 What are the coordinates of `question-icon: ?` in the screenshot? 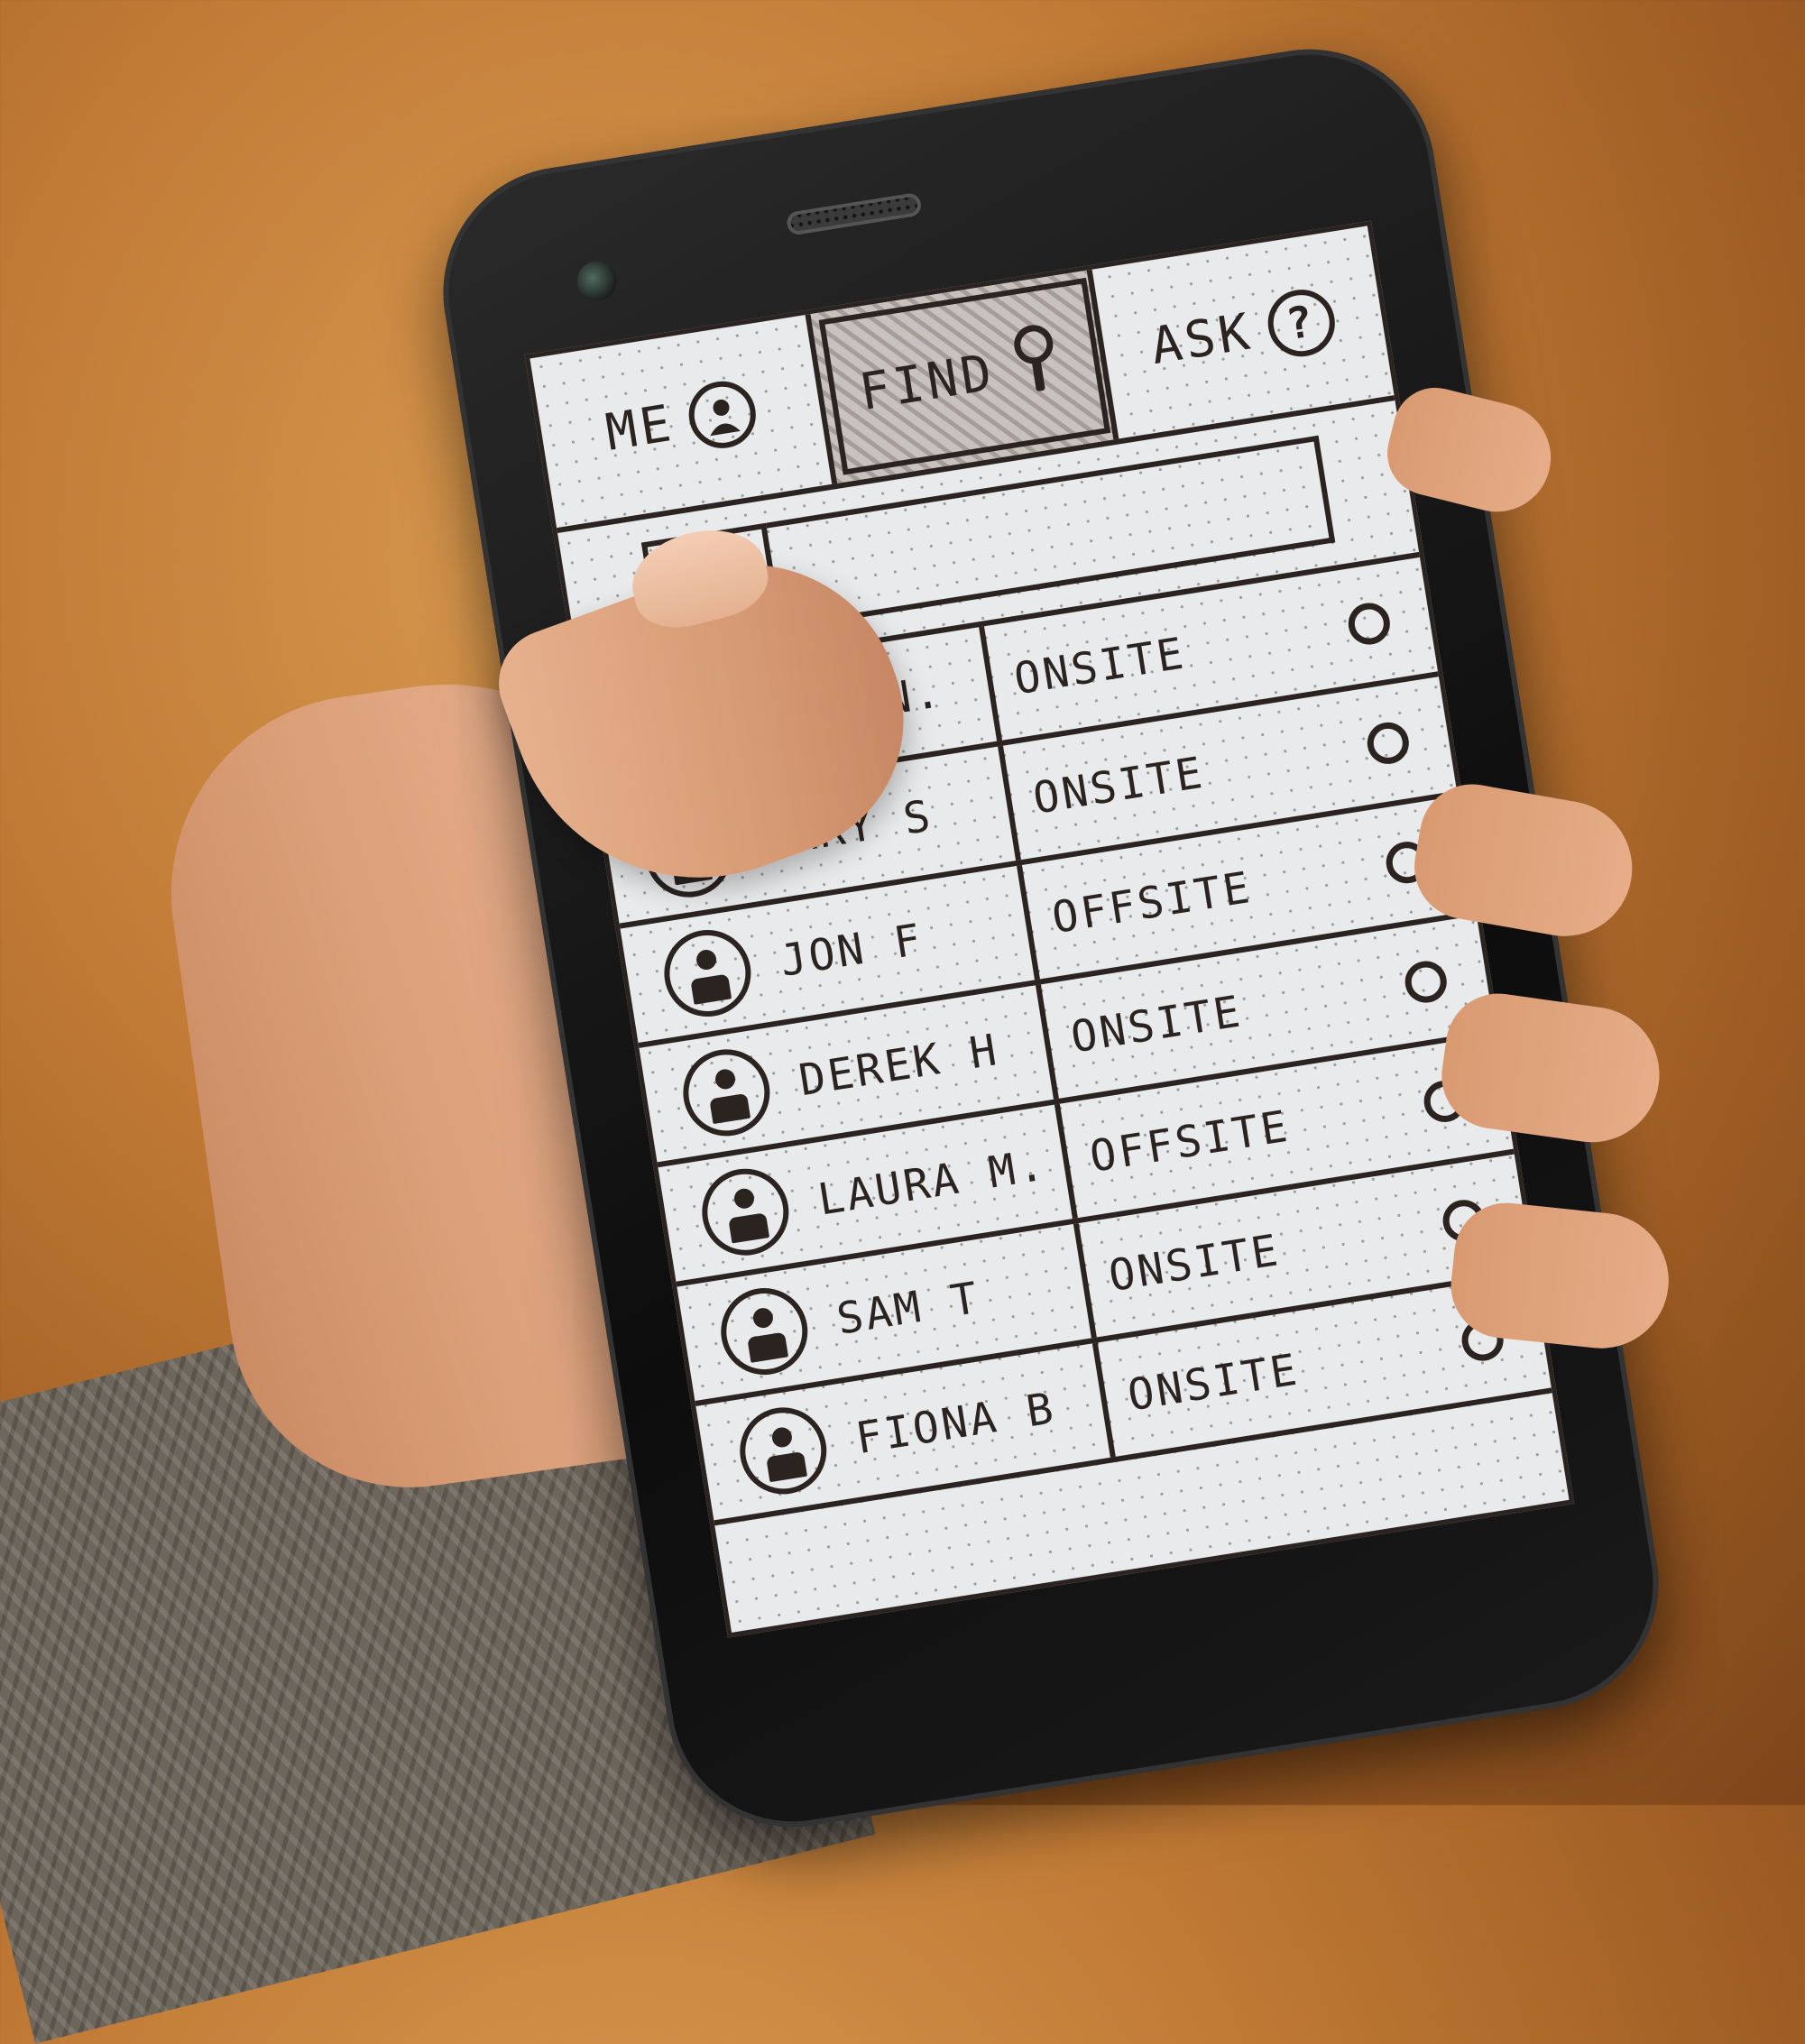 It's located at (1301, 323).